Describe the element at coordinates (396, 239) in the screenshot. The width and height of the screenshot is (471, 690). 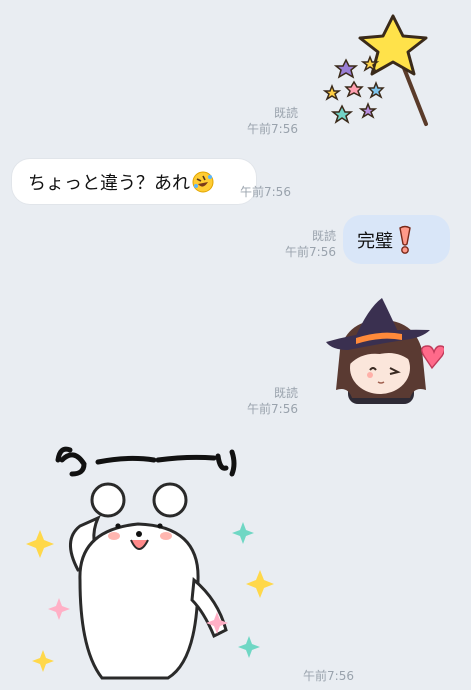
I see `outgoing-message-bubble: 完璧` at that location.